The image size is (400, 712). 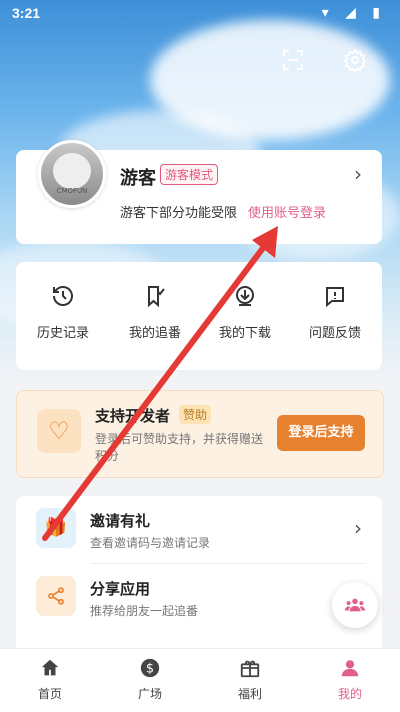 I want to click on username: 游客, so click(x=138, y=178).